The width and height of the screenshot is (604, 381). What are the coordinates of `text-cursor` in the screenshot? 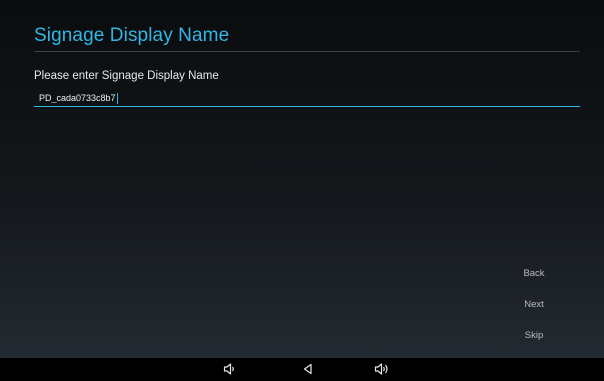 It's located at (117, 98).